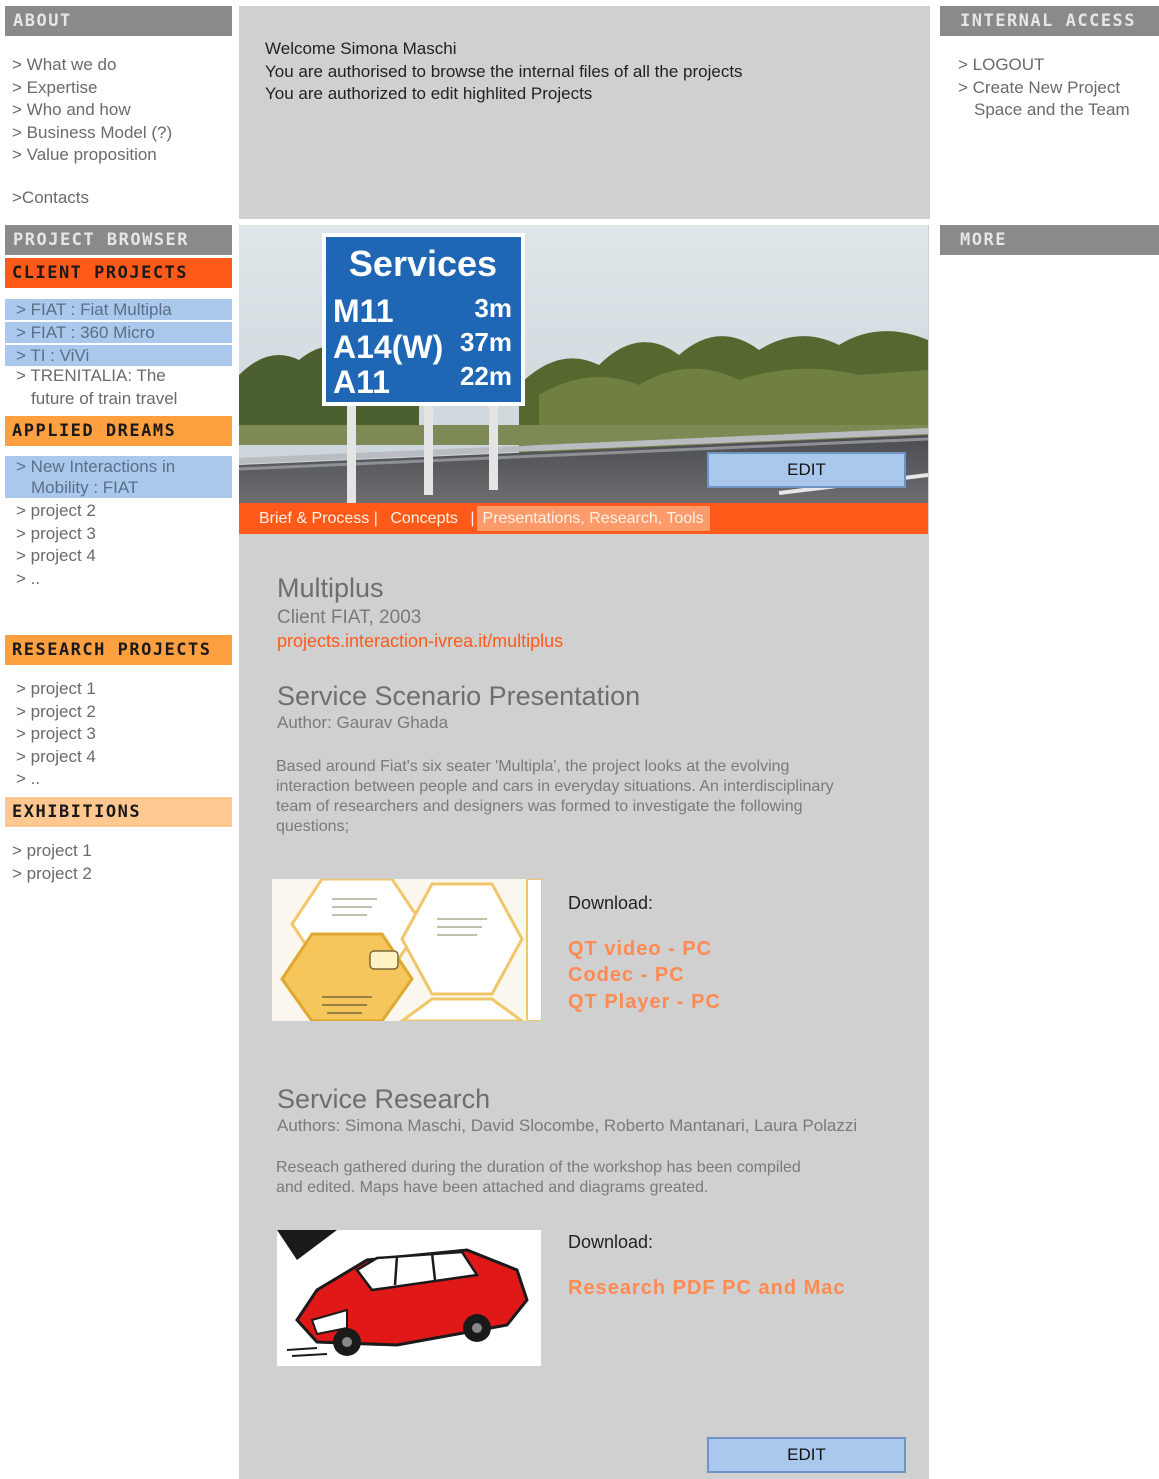 This screenshot has height=1479, width=1159. What do you see at coordinates (361, 48) in the screenshot?
I see `welcome-line: Welcome Simona Maschi` at bounding box center [361, 48].